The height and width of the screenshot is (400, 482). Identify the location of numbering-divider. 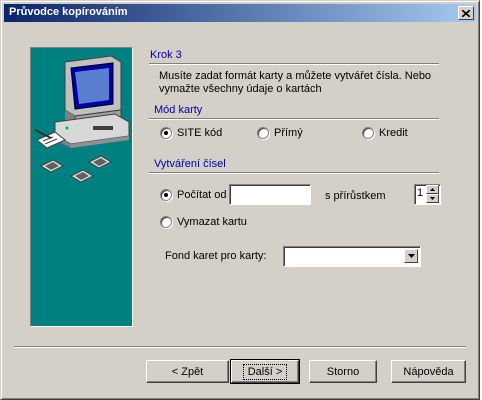
(294, 173).